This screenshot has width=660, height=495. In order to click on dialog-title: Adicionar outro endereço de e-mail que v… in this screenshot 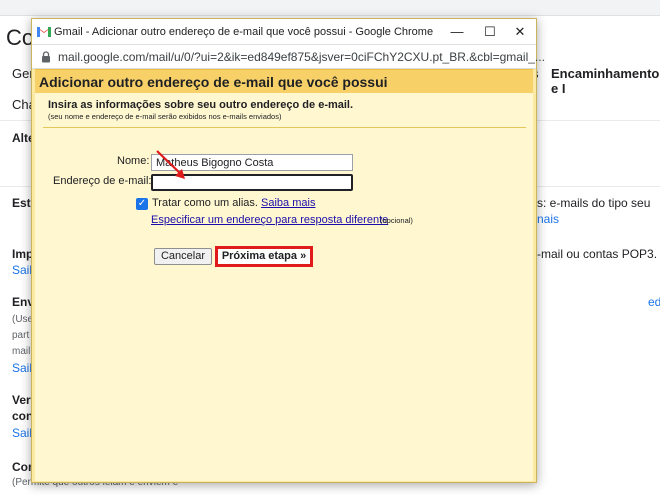, I will do `click(213, 82)`.